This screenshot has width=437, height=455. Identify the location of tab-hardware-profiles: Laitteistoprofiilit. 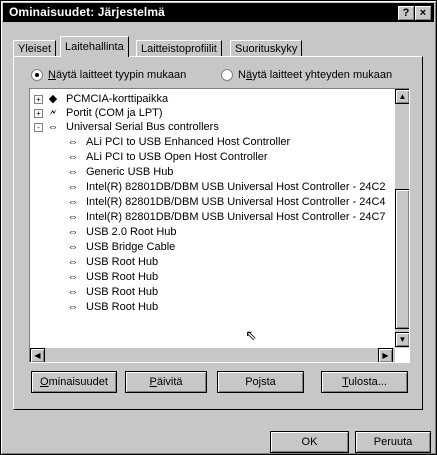
(179, 48).